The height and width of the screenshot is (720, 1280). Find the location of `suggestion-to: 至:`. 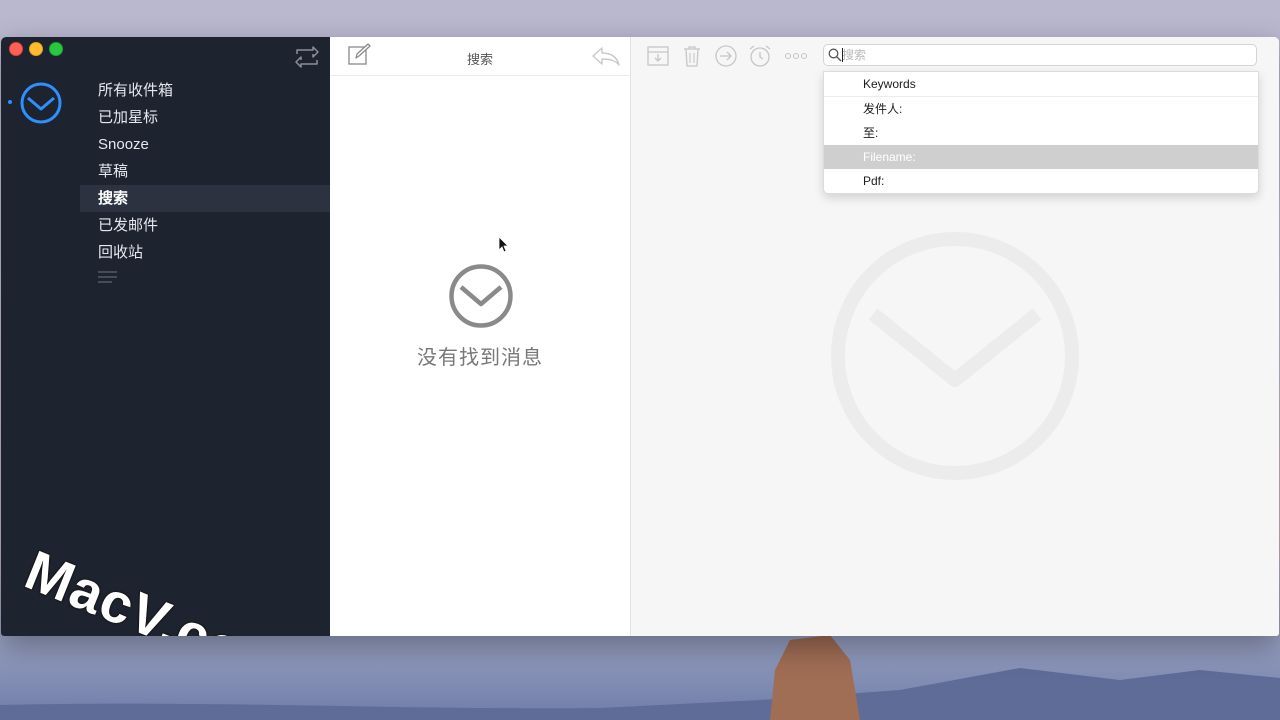

suggestion-to: 至: is located at coordinates (1041, 133).